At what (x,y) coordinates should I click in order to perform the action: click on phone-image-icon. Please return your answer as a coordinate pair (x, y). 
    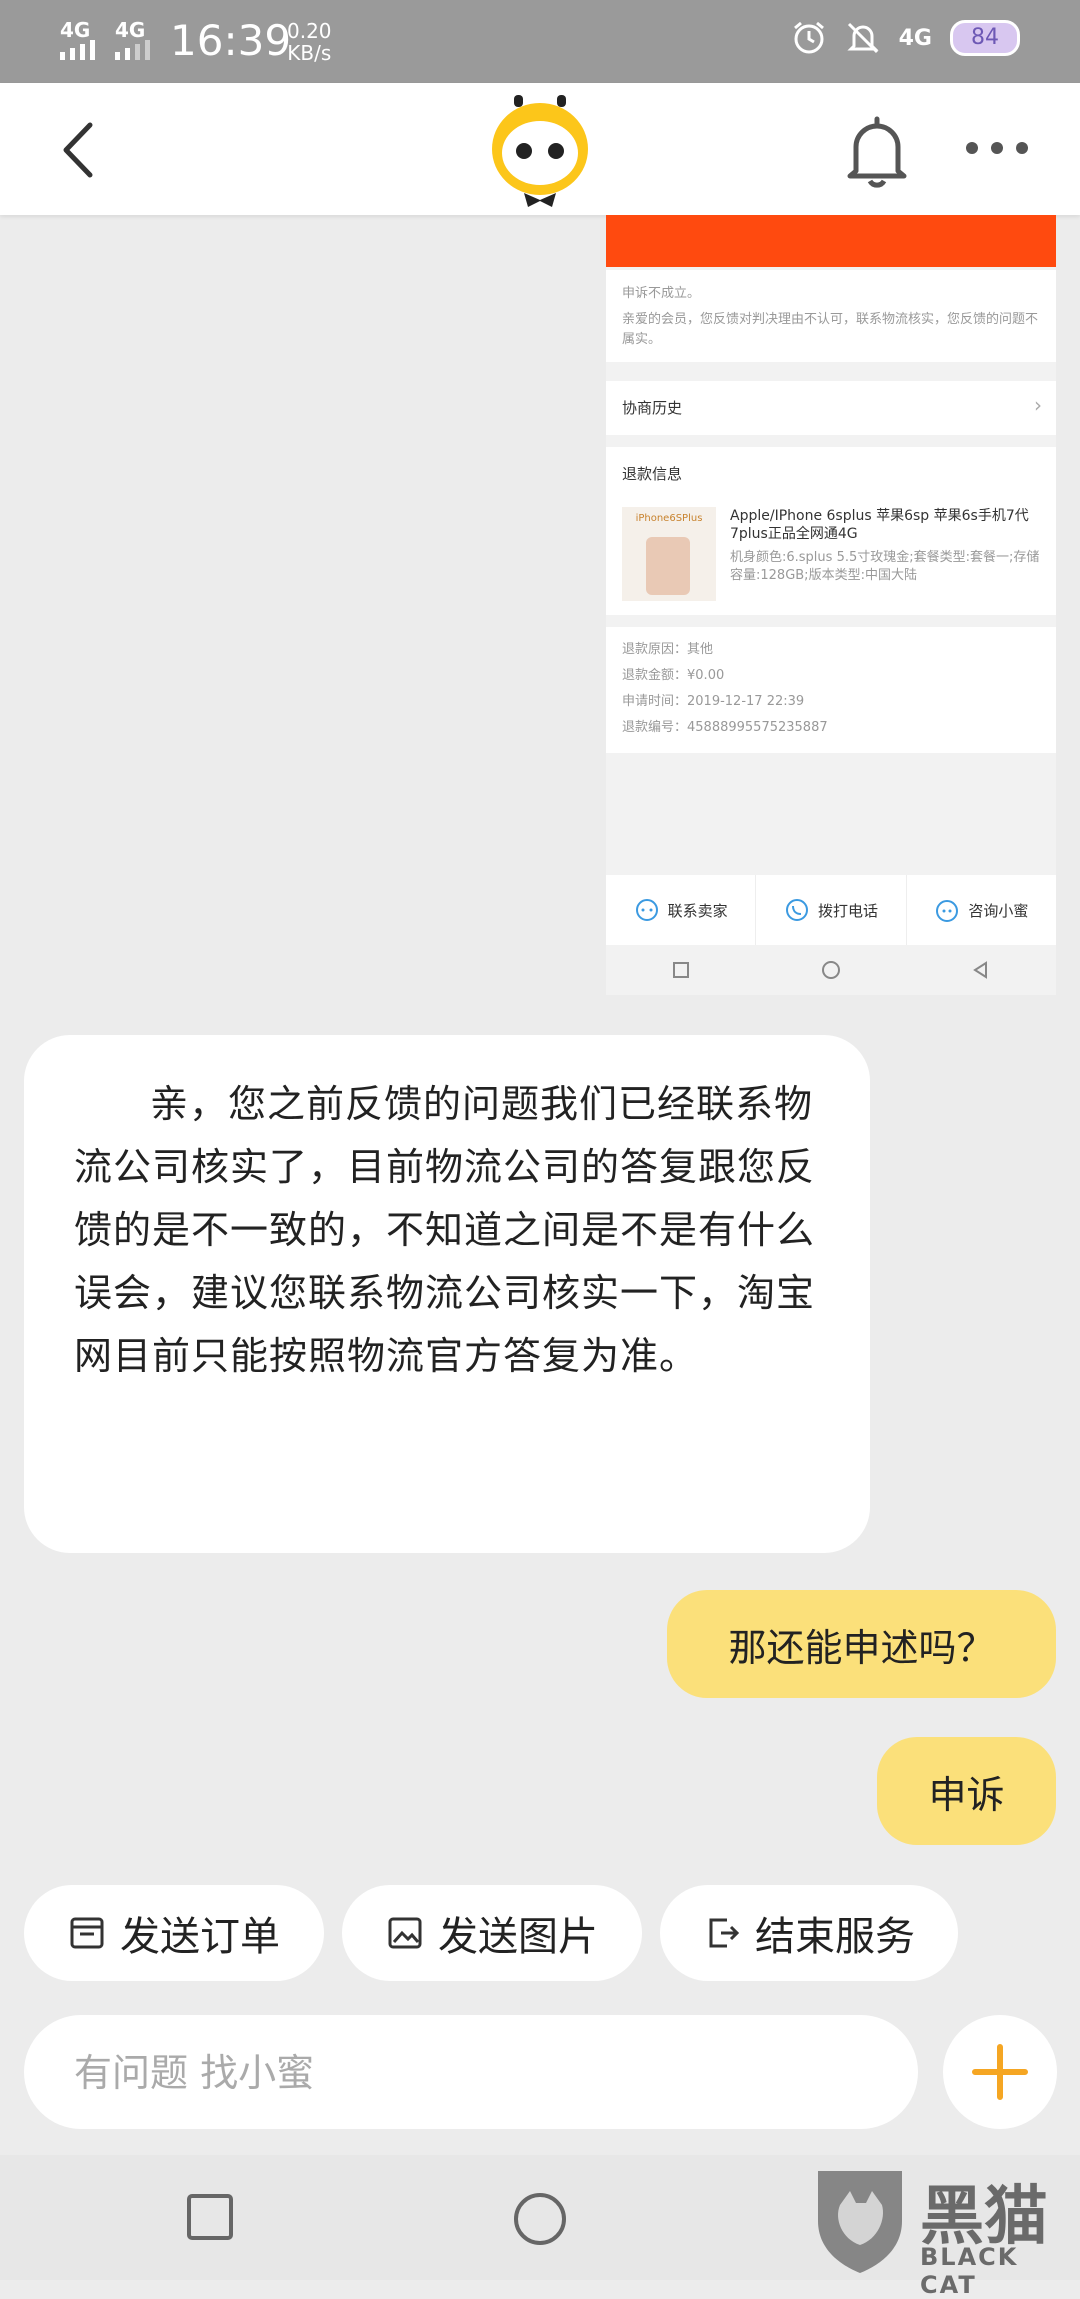
    Looking at the image, I should click on (668, 566).